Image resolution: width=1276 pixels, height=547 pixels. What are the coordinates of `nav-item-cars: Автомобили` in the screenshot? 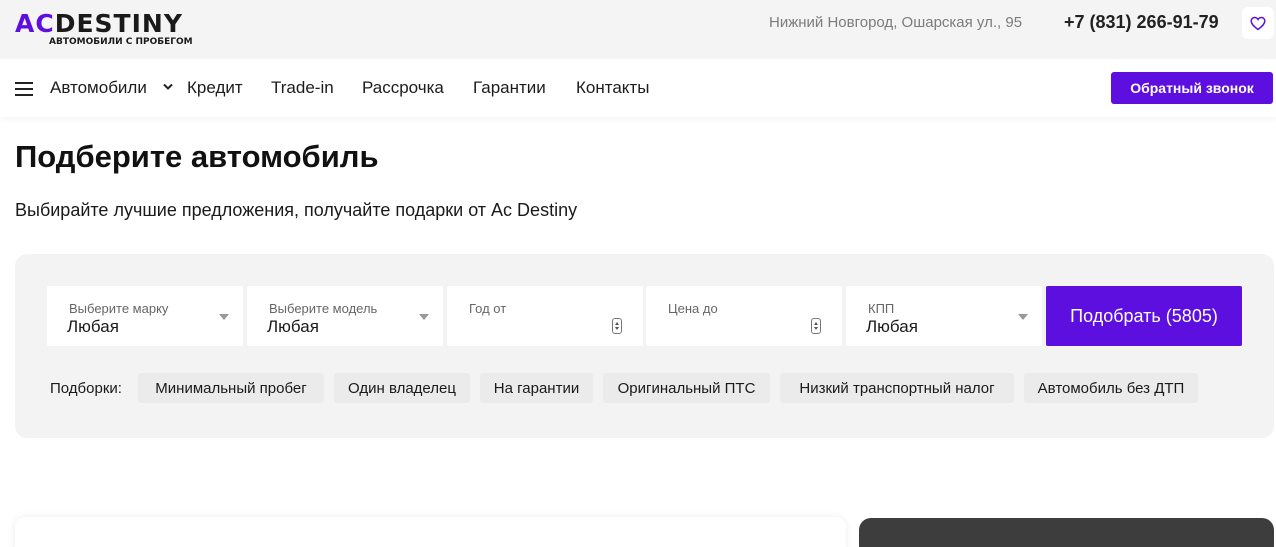 It's located at (98, 88).